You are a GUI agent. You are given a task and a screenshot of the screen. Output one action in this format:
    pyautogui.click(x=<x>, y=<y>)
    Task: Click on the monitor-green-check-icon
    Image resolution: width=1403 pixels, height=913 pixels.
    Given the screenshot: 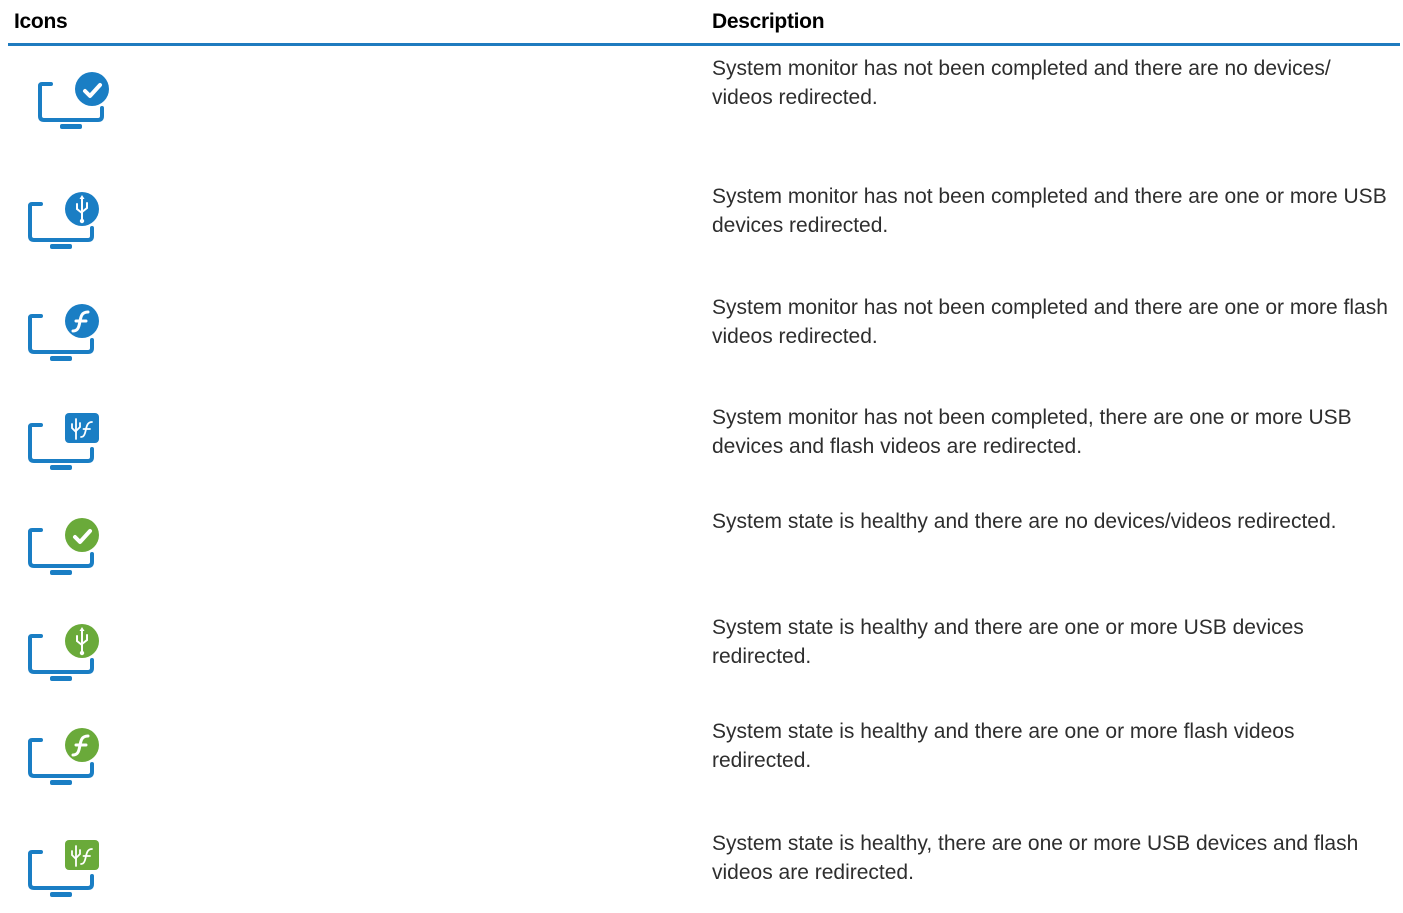 What is the action you would take?
    pyautogui.click(x=64, y=548)
    